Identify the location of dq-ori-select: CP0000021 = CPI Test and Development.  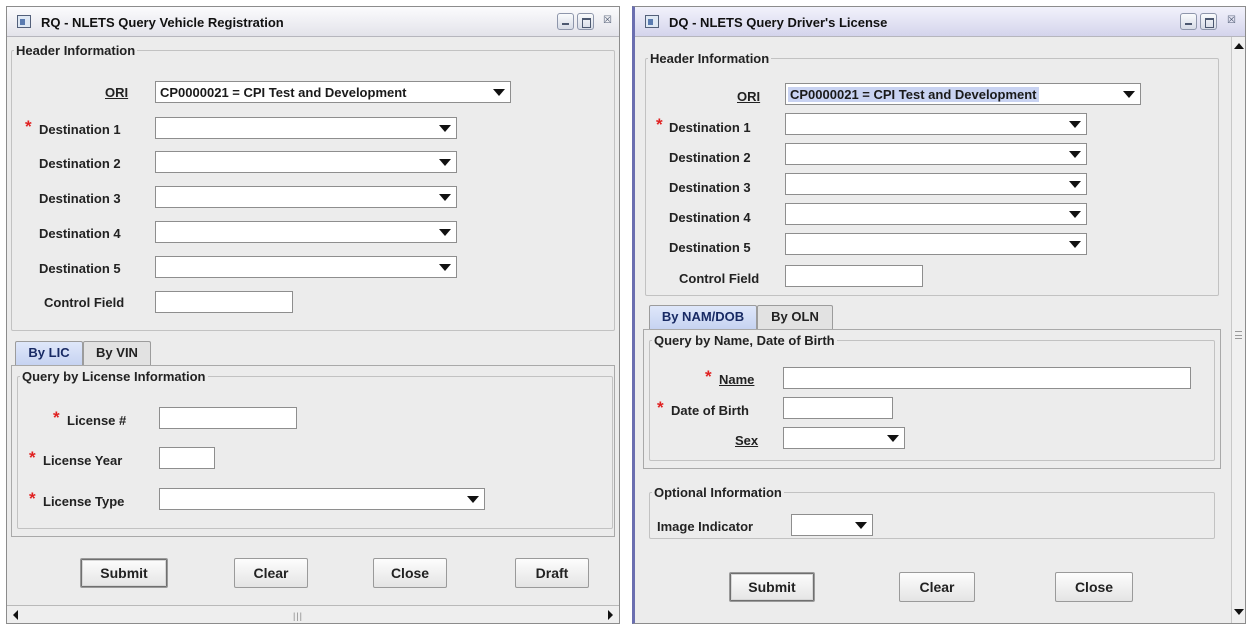
(963, 94).